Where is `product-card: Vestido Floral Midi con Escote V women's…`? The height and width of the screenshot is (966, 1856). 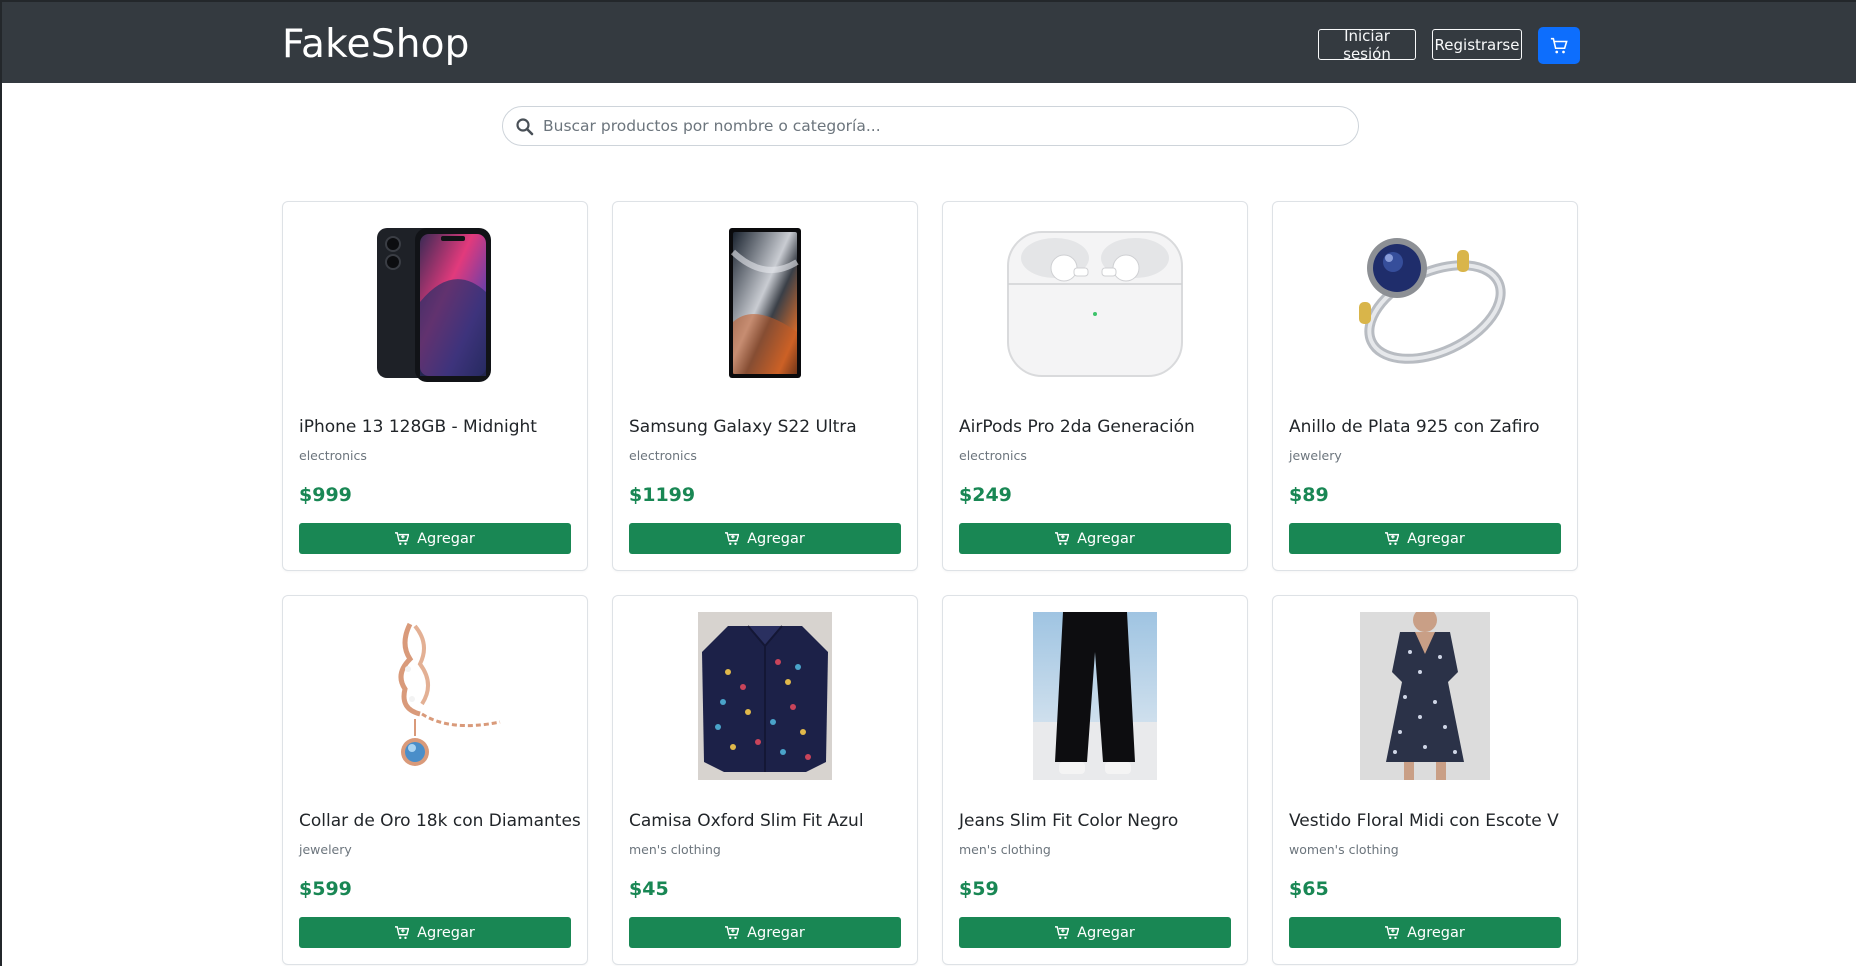 product-card: Vestido Floral Midi con Escote V women's… is located at coordinates (1425, 780).